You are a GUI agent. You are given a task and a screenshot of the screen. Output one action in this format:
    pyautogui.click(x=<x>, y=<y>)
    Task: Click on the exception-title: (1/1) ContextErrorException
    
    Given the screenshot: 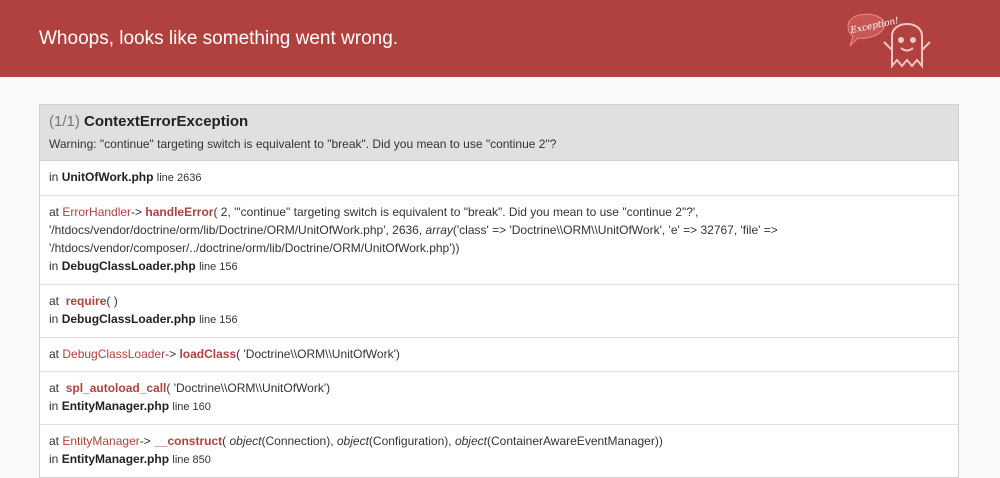 What is the action you would take?
    pyautogui.click(x=499, y=121)
    